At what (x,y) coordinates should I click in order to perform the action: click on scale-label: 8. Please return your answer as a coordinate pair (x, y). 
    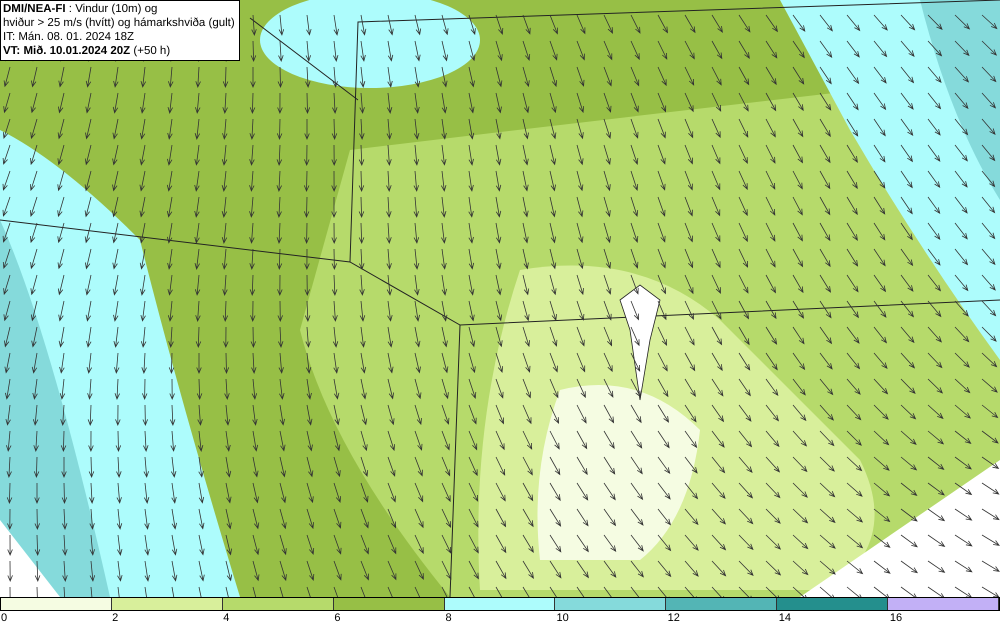
    Looking at the image, I should click on (448, 618).